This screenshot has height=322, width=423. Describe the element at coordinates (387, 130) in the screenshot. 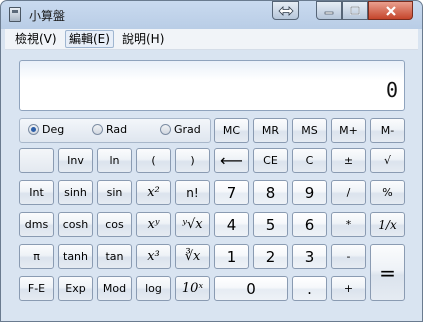

I see `memory-subtract-button: M-` at that location.